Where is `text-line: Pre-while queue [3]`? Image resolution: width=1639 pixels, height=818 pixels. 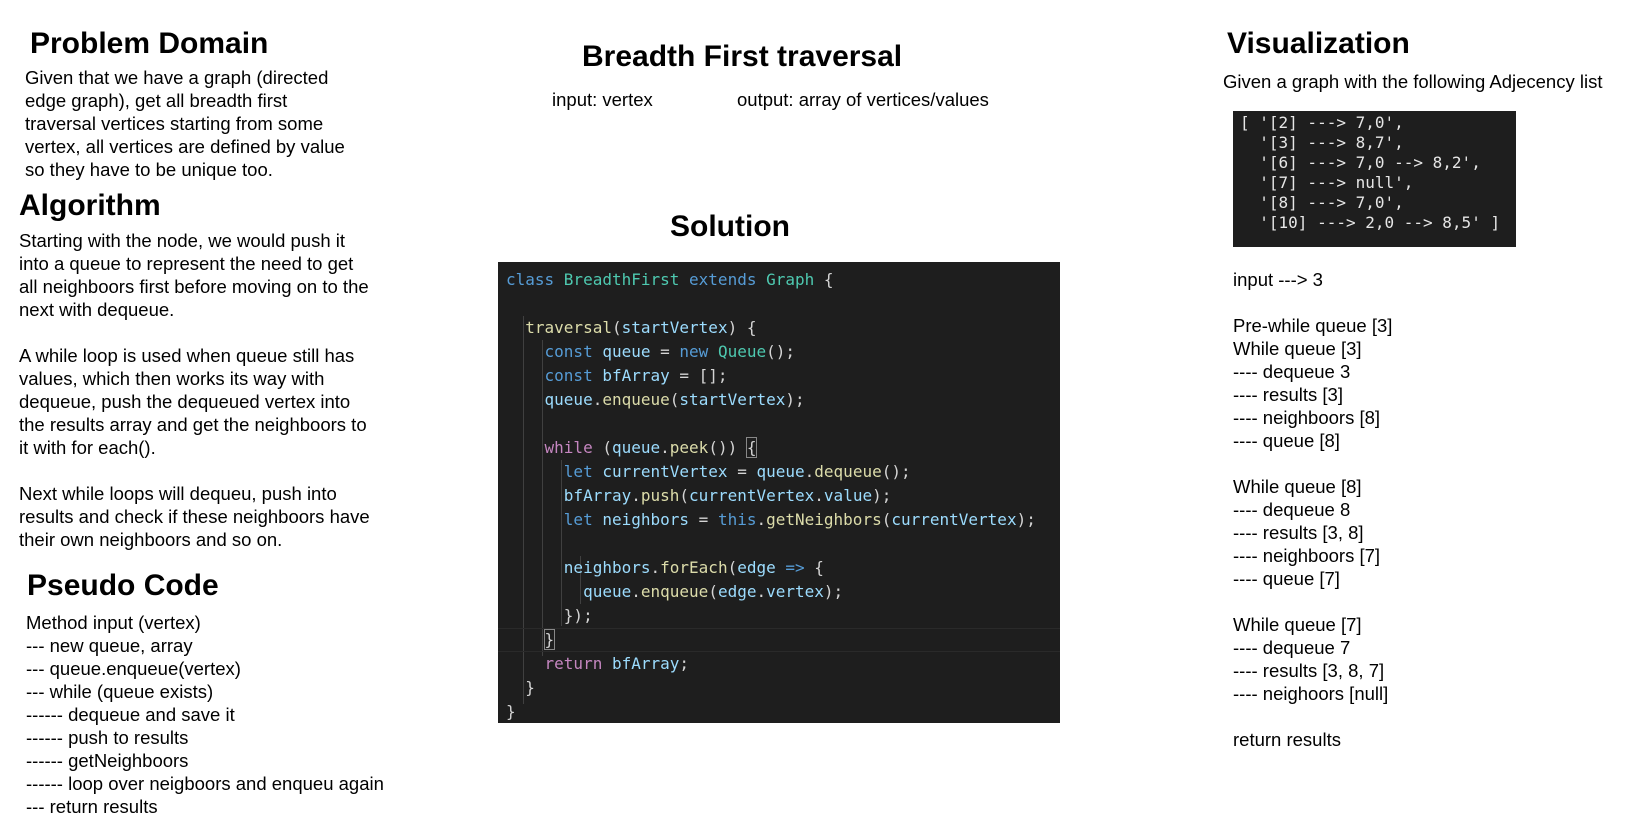 text-line: Pre-while queue [3] is located at coordinates (1313, 325).